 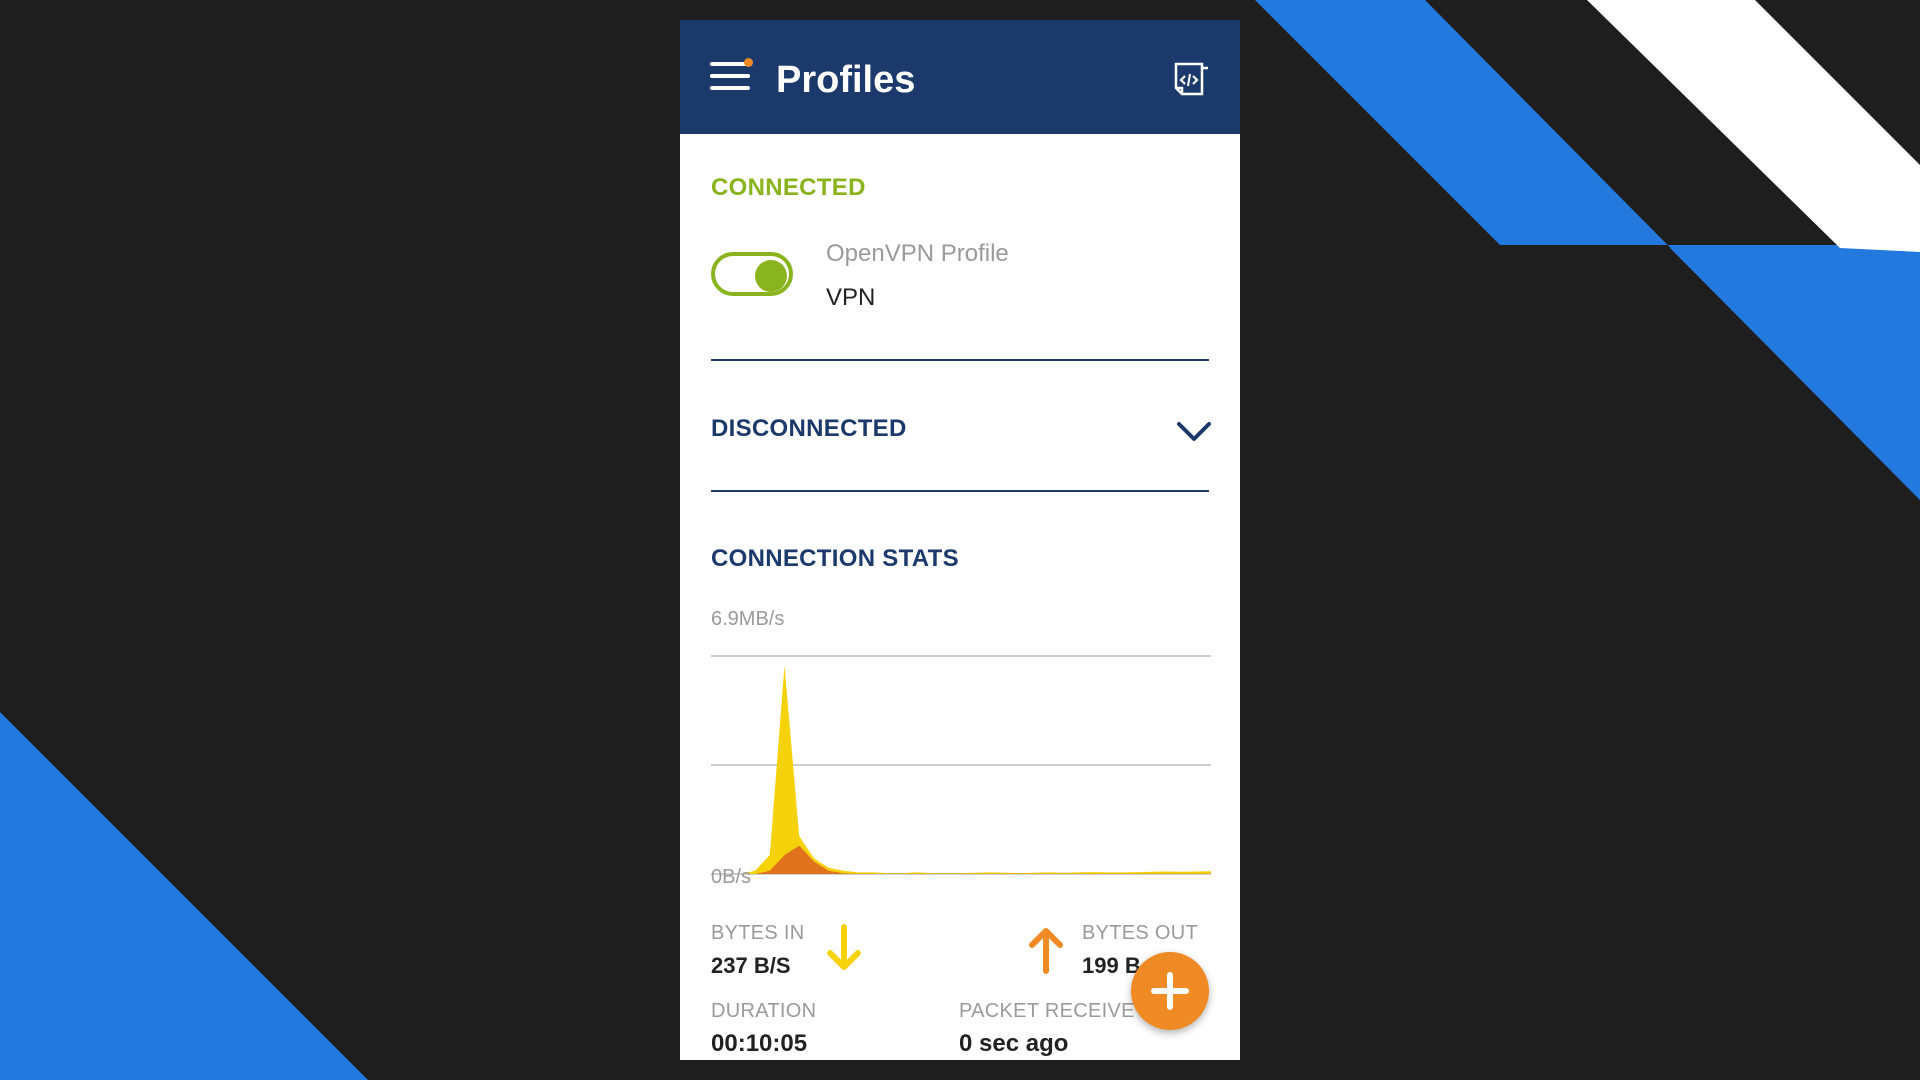 I want to click on packet-received-label: PACKET RECEIVE, so click(x=1047, y=1011).